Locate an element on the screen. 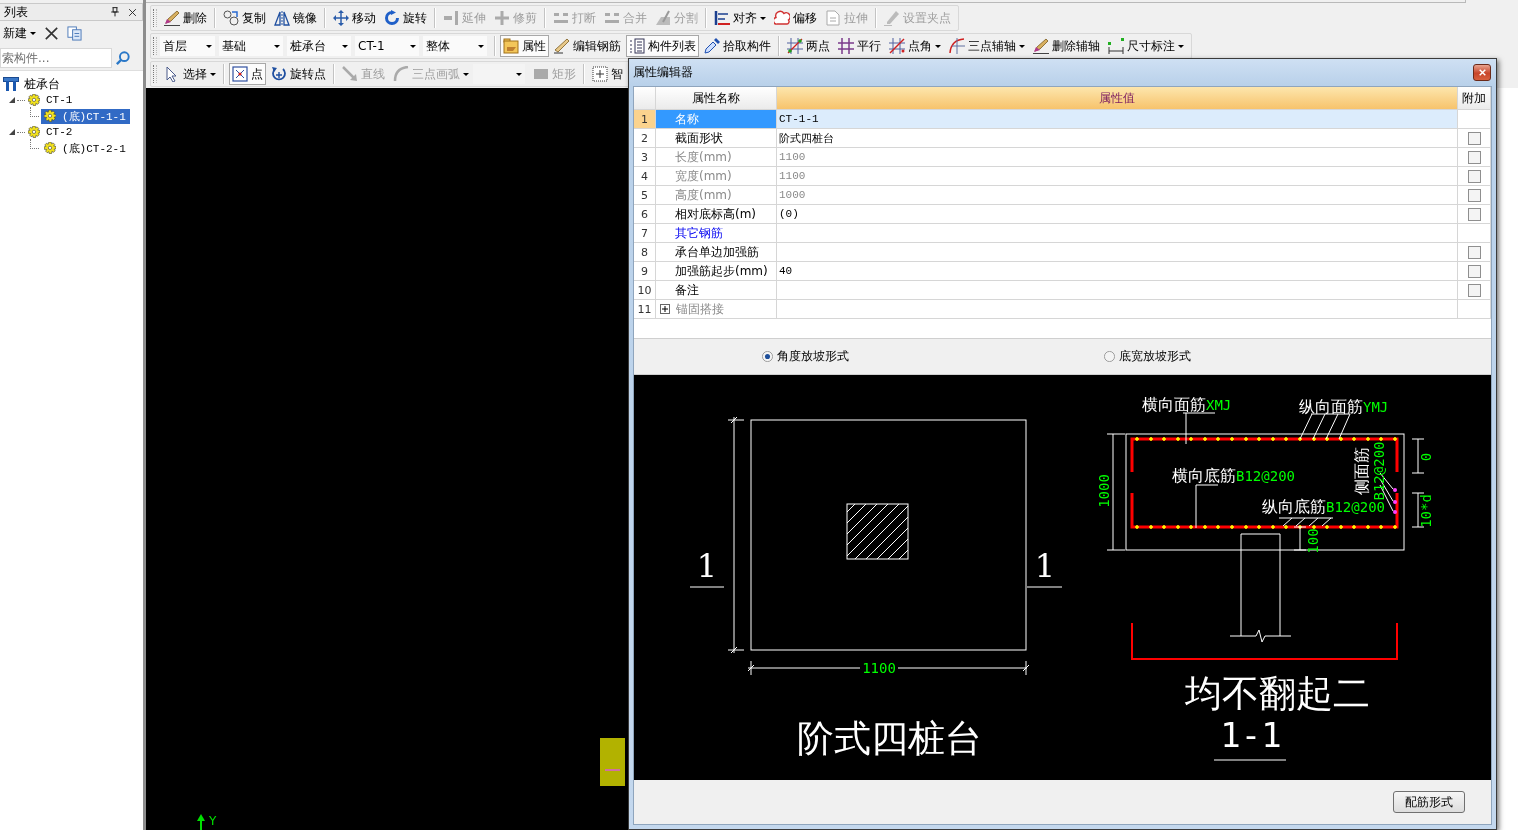 This screenshot has width=1518, height=830. delete-button: 删除 is located at coordinates (185, 18).